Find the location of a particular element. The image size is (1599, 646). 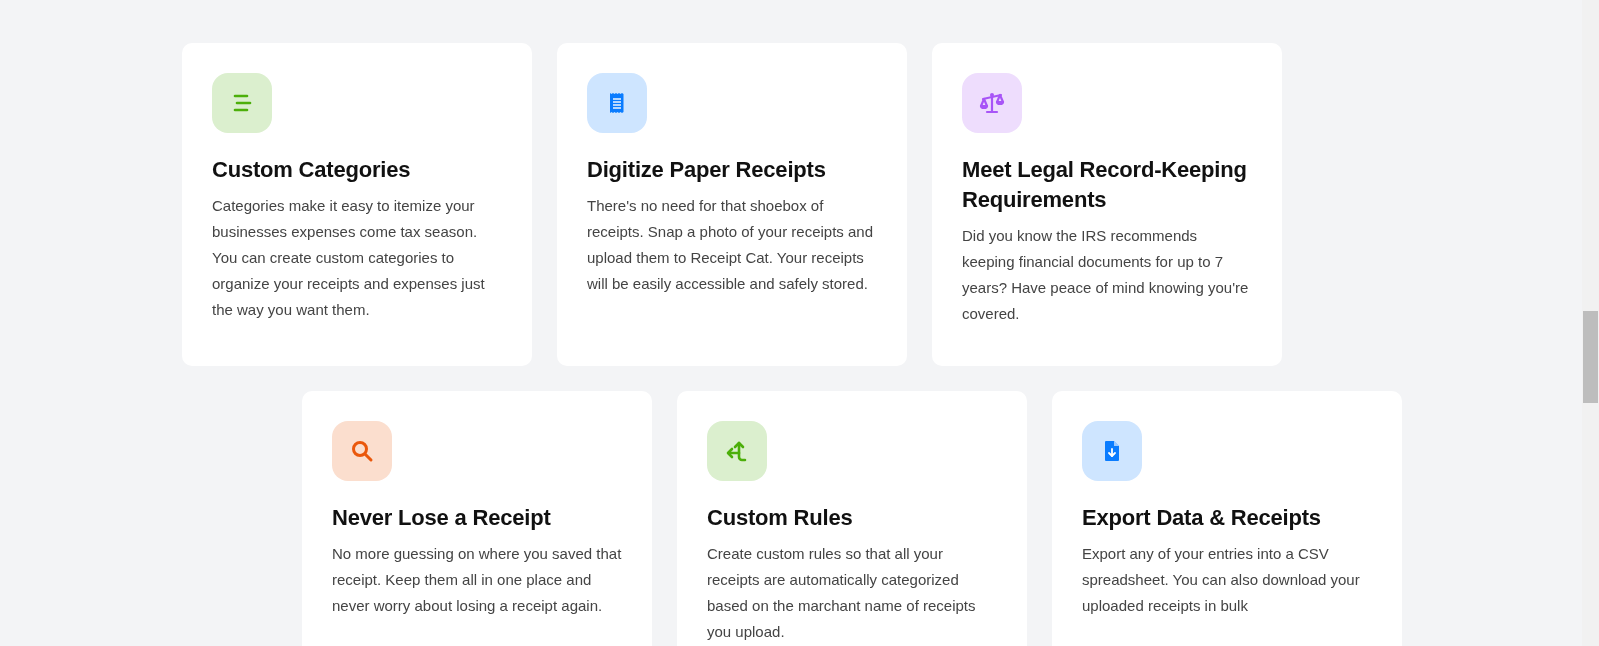

feature-title: Custom Rules is located at coordinates (780, 518).